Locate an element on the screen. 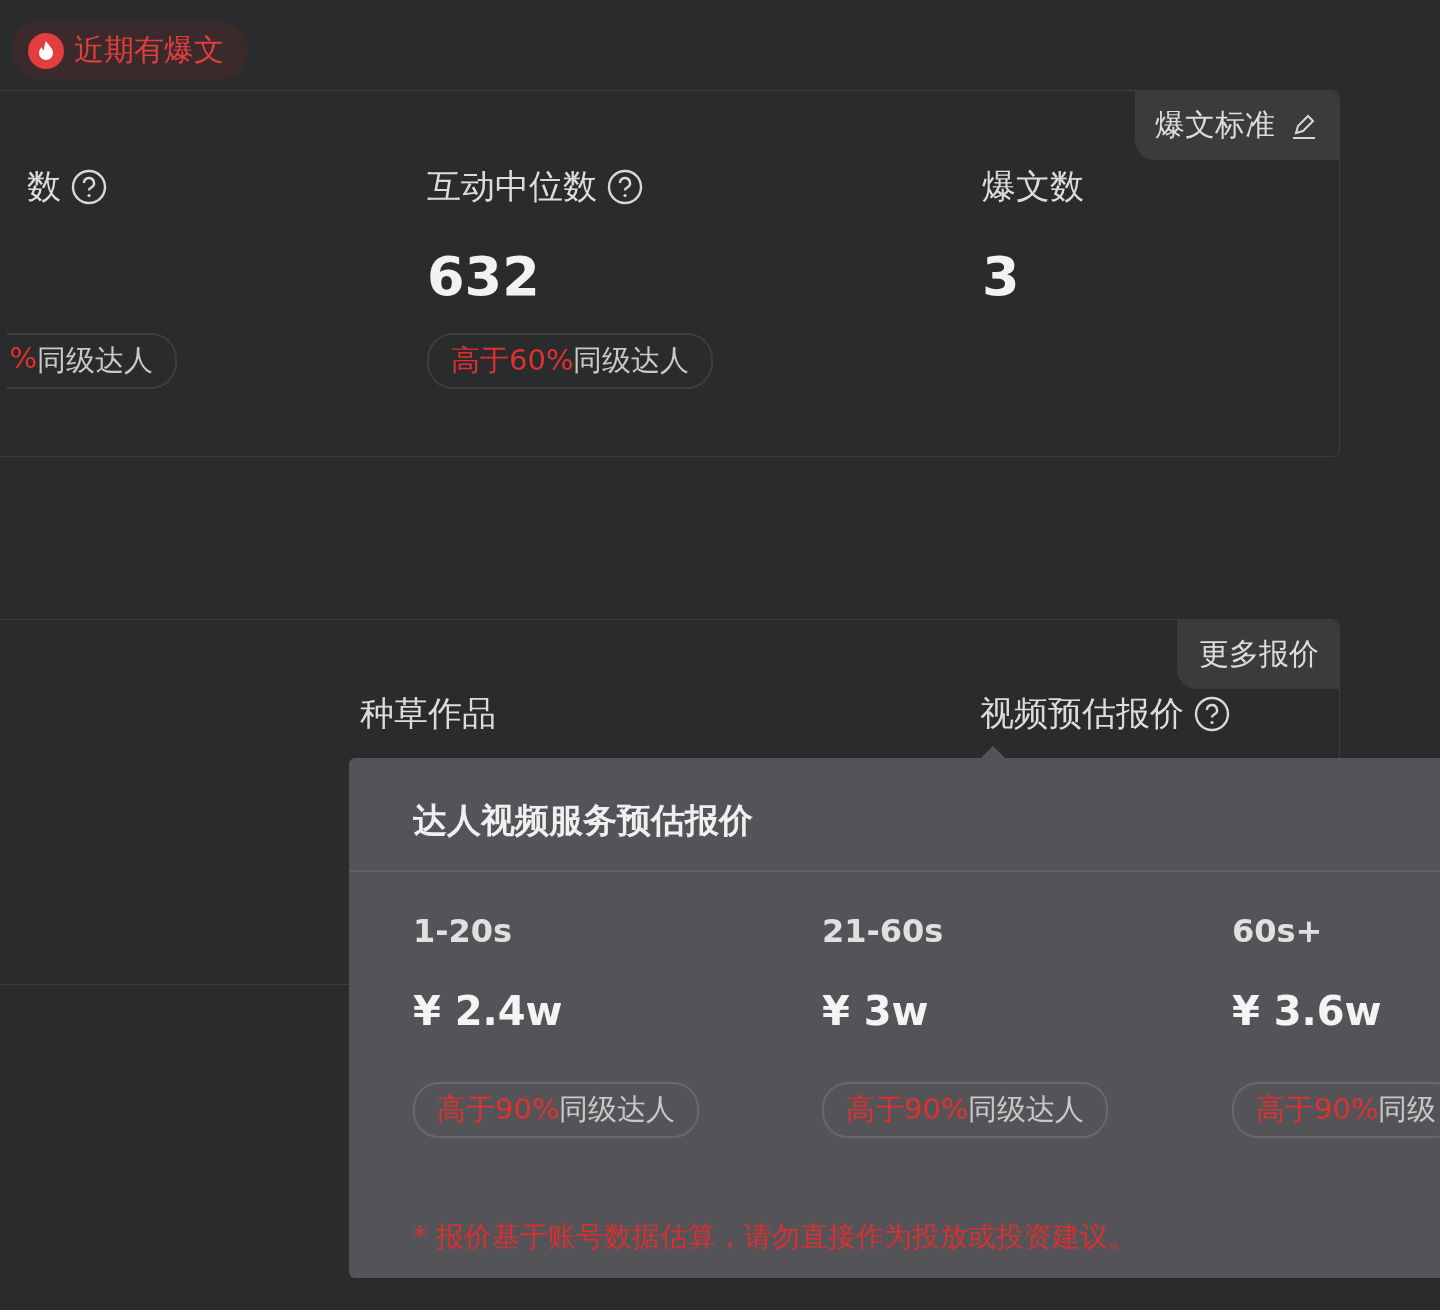 This screenshot has width=1440, height=1310. disclaimer-note: * 报价基于账号数据估算，请勿直接作为投放或投资建议。 is located at coordinates (774, 1236).